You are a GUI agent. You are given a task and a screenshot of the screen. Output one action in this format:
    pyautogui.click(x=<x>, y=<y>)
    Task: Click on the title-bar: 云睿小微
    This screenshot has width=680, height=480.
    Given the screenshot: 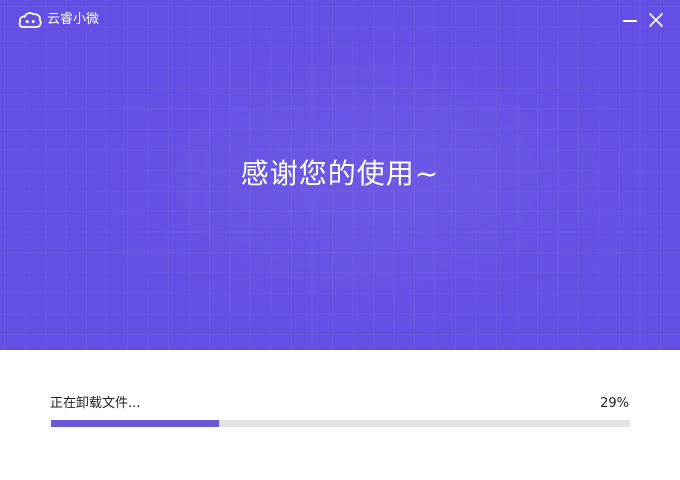 What is the action you would take?
    pyautogui.click(x=340, y=20)
    